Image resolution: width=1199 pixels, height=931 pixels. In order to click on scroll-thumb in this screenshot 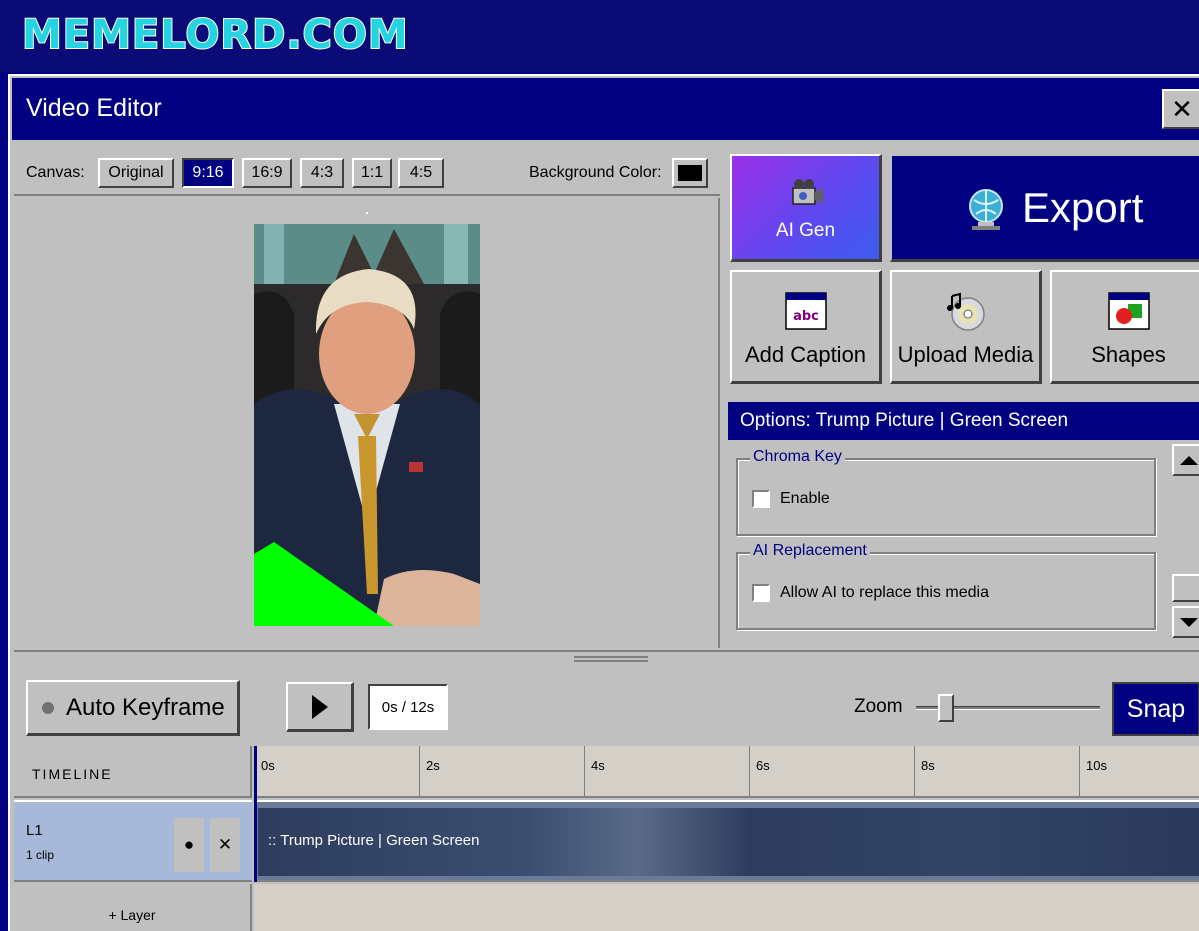, I will do `click(1185, 588)`.